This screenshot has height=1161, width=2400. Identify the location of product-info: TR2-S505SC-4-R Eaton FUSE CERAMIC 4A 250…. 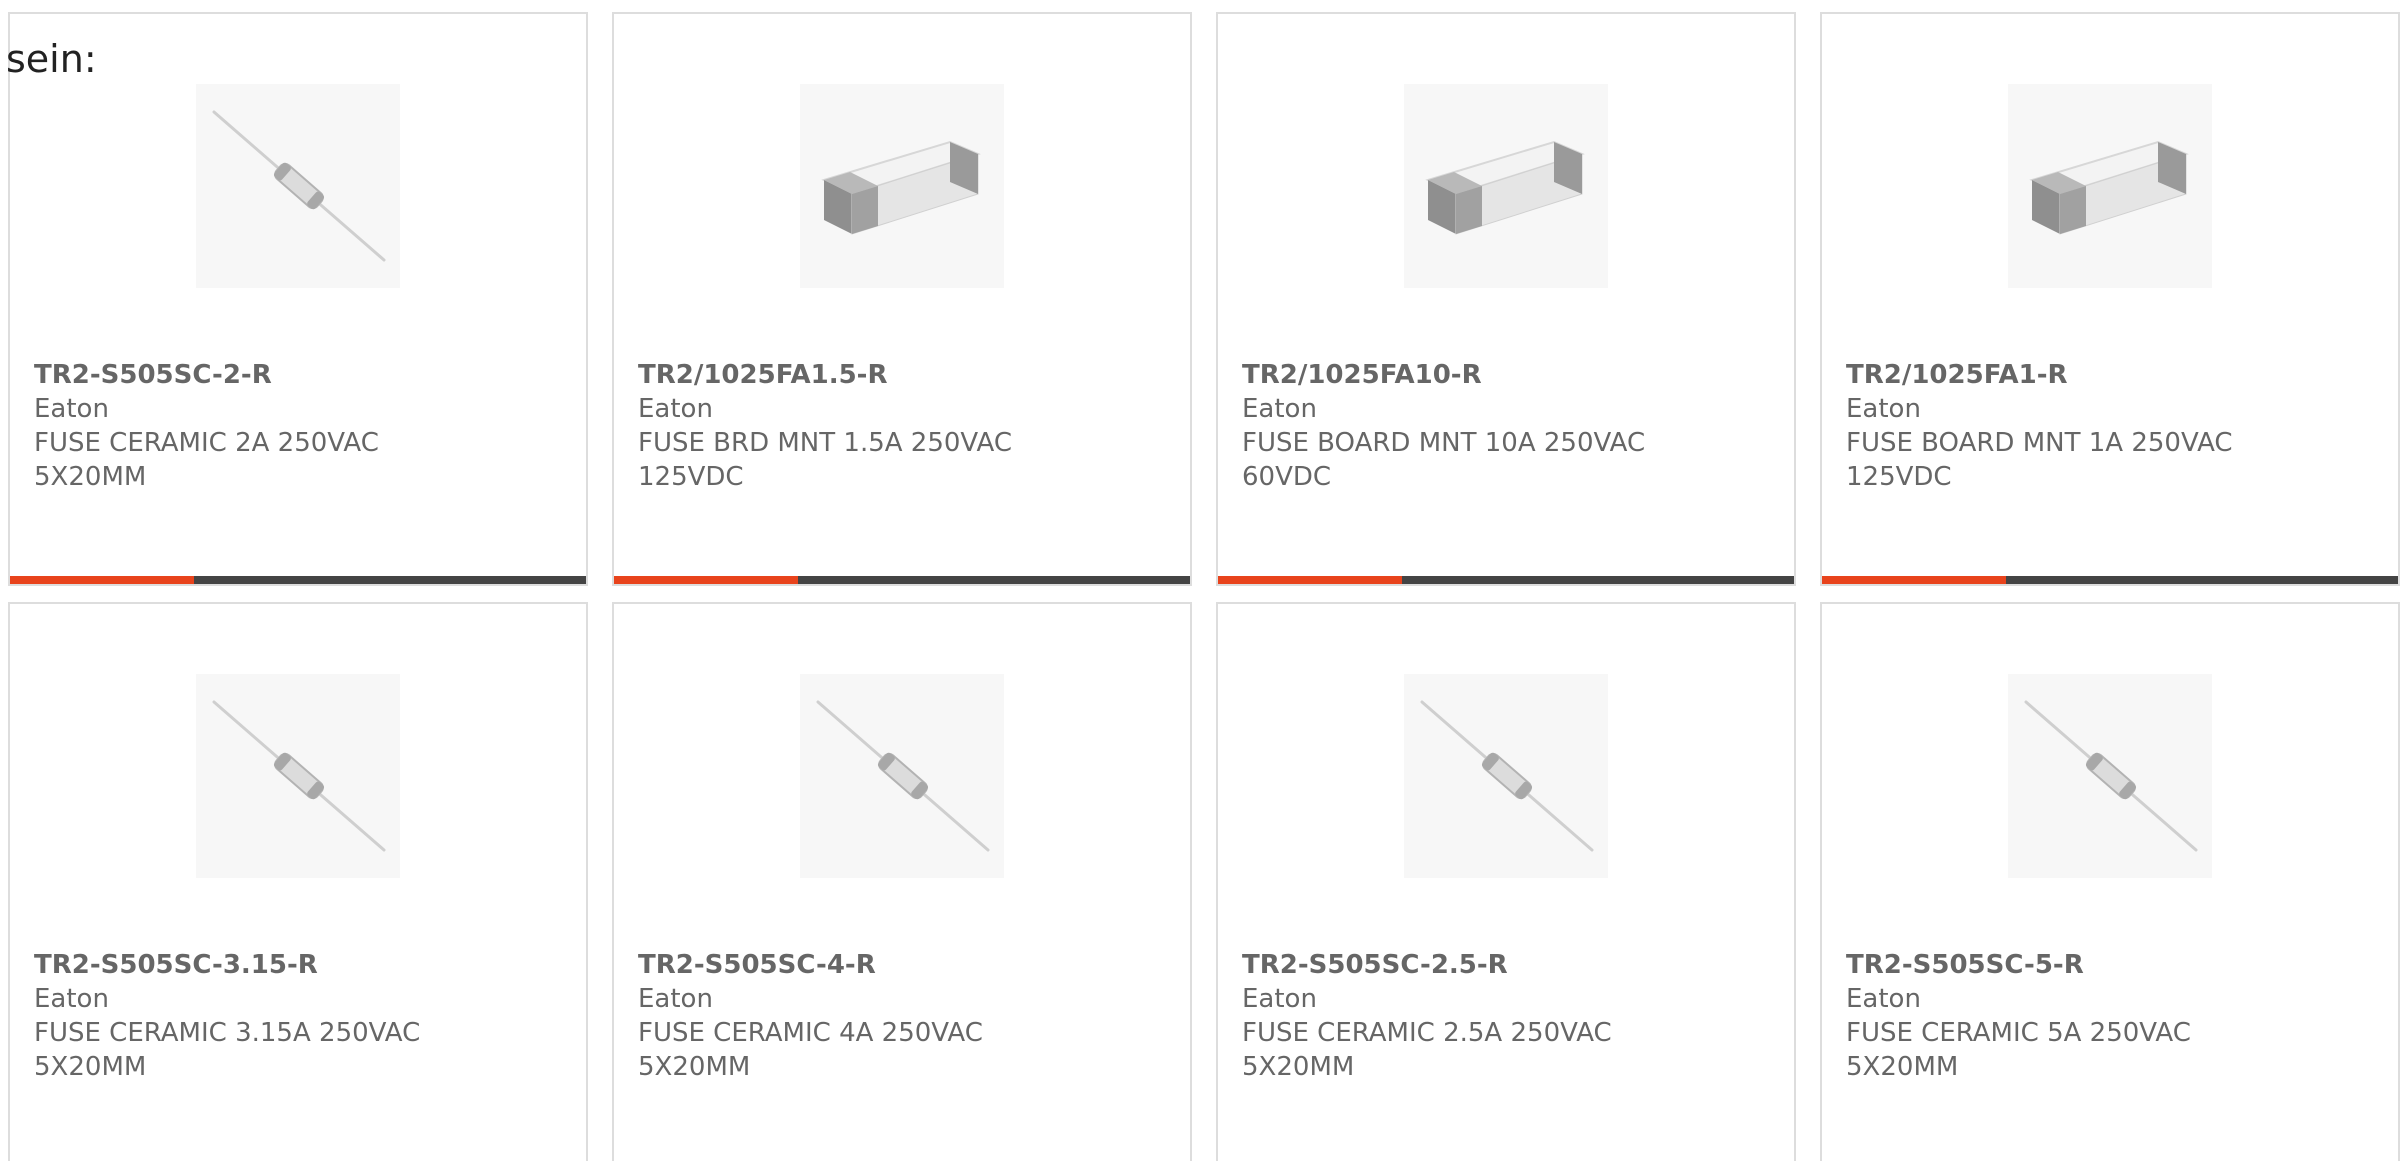
(898, 1016).